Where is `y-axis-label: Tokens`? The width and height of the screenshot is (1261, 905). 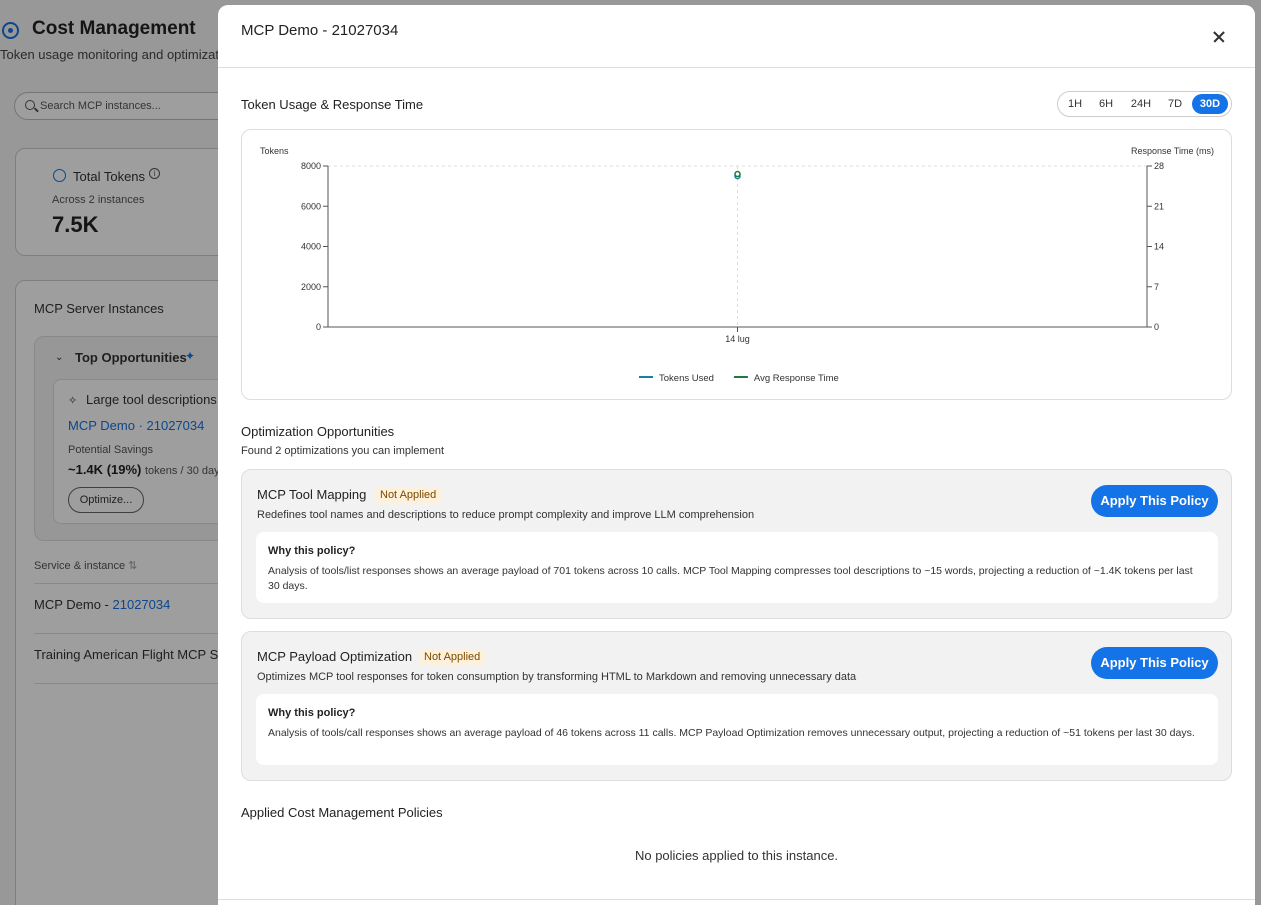
y-axis-label: Tokens is located at coordinates (274, 151).